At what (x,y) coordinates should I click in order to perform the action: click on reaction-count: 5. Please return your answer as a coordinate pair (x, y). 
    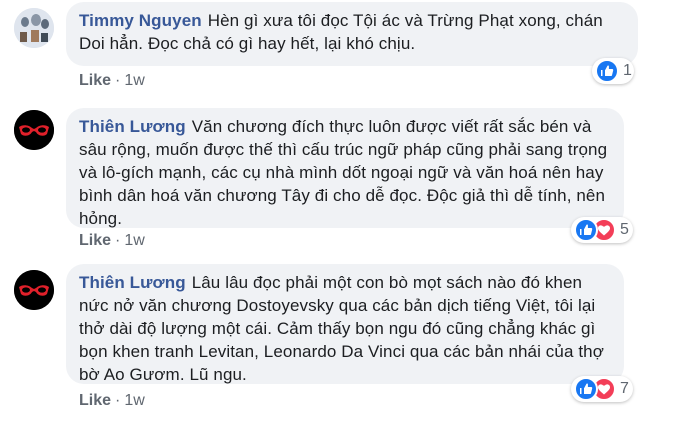
    Looking at the image, I should click on (624, 229).